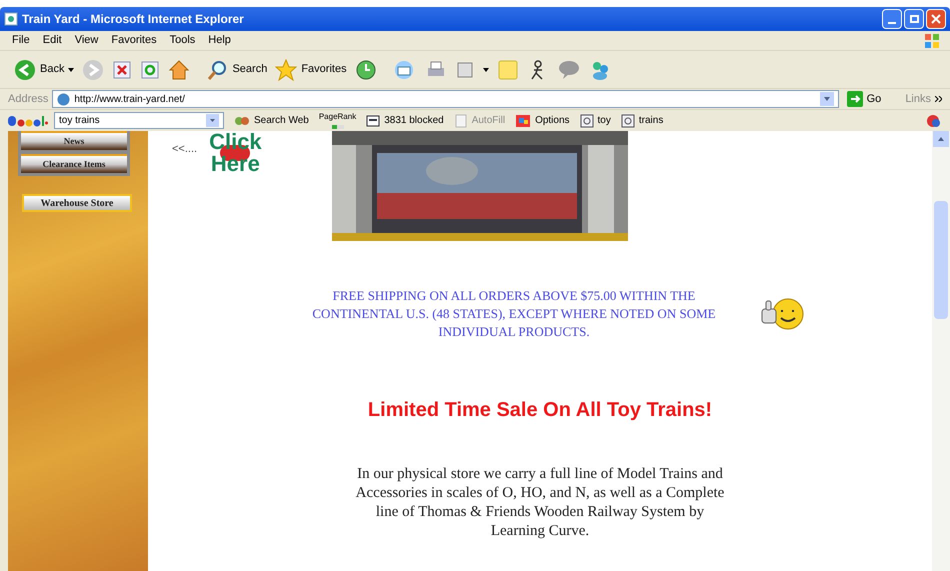 Image resolution: width=950 pixels, height=571 pixels. What do you see at coordinates (28, 121) in the screenshot?
I see `google-logo-icon` at bounding box center [28, 121].